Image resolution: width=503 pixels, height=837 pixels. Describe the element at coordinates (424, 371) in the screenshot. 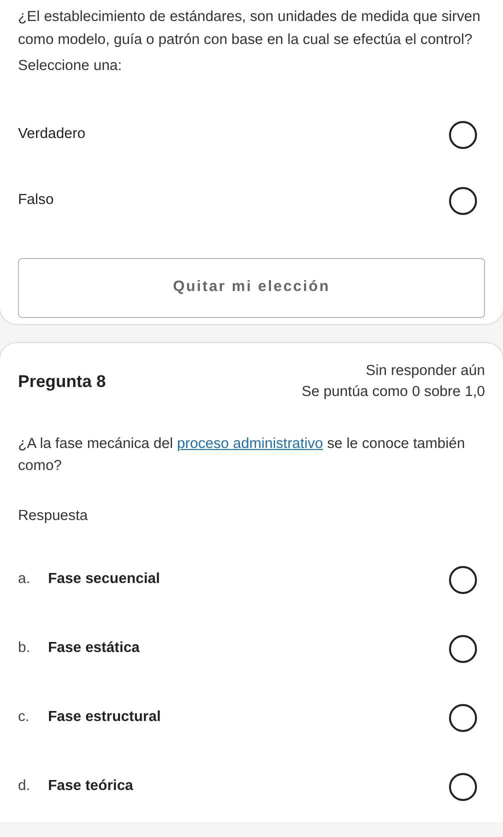

I see `question-status: Sin responder aún` at that location.